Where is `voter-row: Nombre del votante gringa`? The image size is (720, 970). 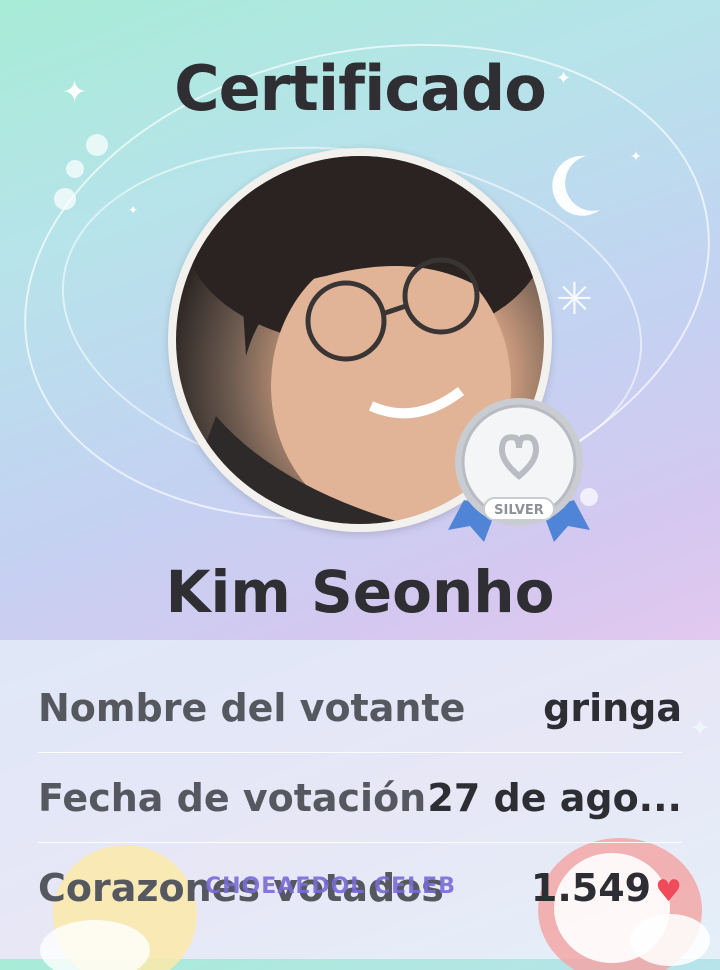
voter-row: Nombre del votante gringa is located at coordinates (360, 708).